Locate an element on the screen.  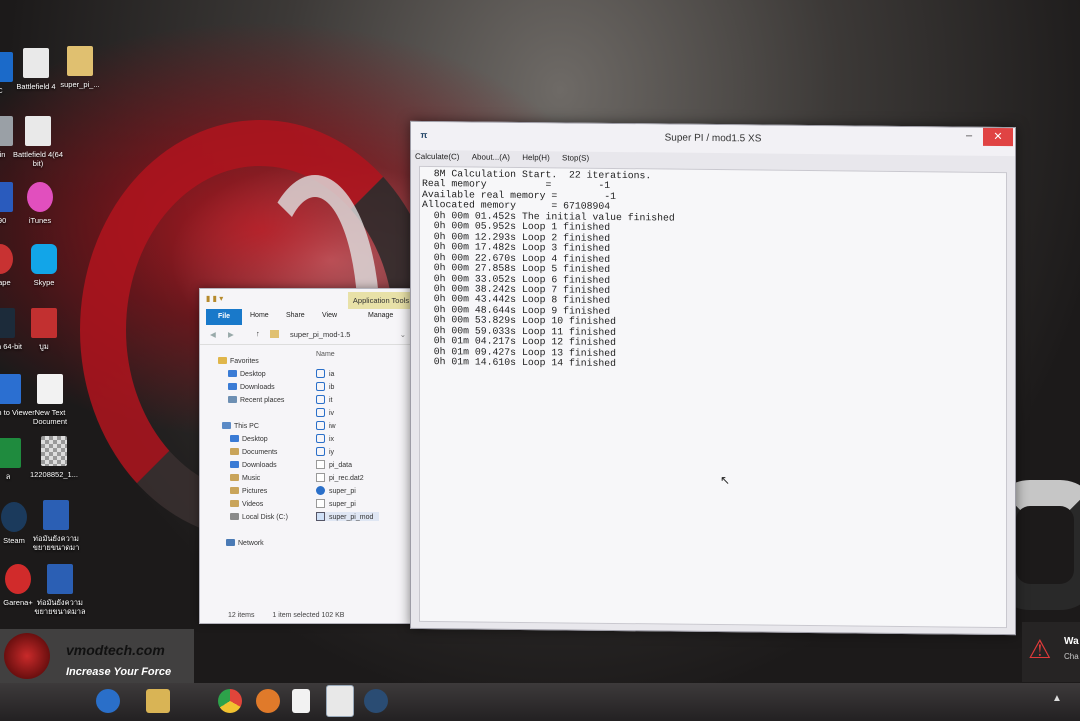
menu-about: About...(A) is located at coordinates (491, 156).